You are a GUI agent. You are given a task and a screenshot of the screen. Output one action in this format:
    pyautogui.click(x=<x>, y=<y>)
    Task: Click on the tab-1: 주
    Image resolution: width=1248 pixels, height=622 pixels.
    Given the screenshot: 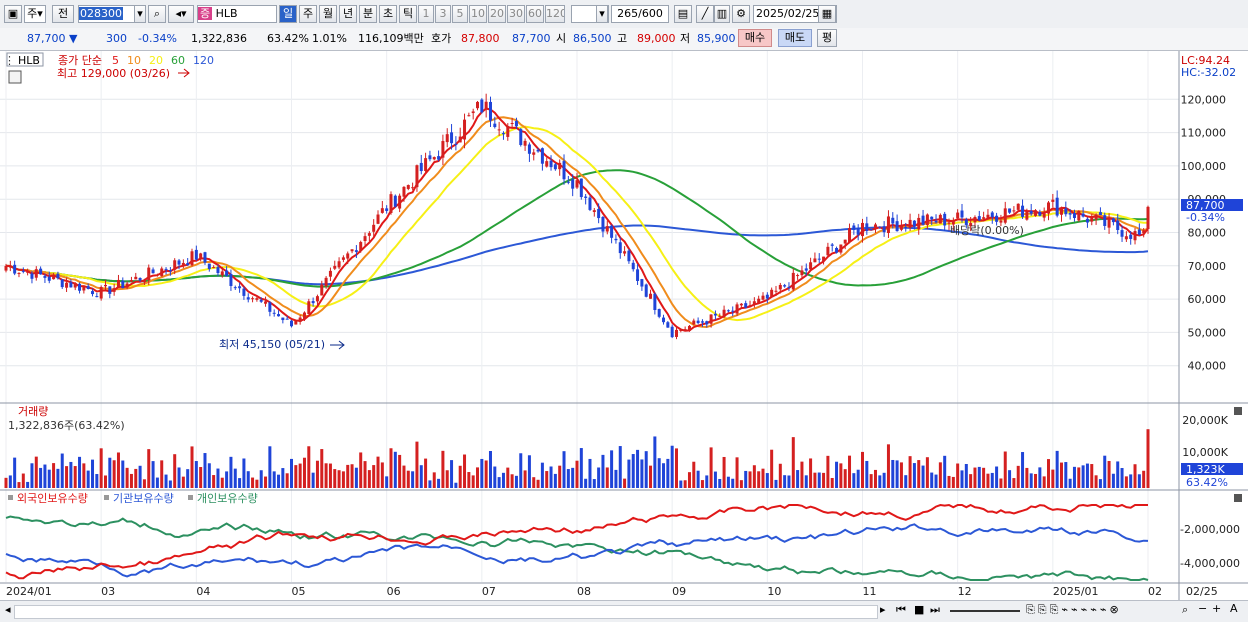 What is the action you would take?
    pyautogui.click(x=308, y=14)
    